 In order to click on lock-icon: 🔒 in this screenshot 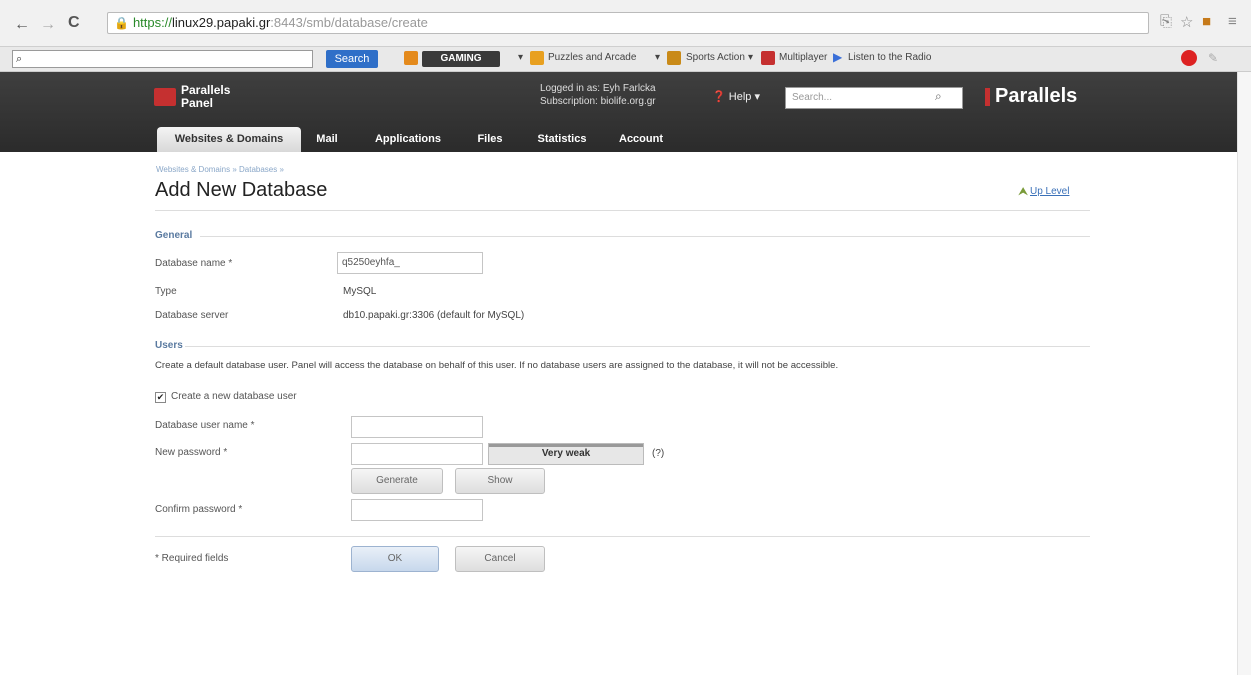, I will do `click(121, 23)`.